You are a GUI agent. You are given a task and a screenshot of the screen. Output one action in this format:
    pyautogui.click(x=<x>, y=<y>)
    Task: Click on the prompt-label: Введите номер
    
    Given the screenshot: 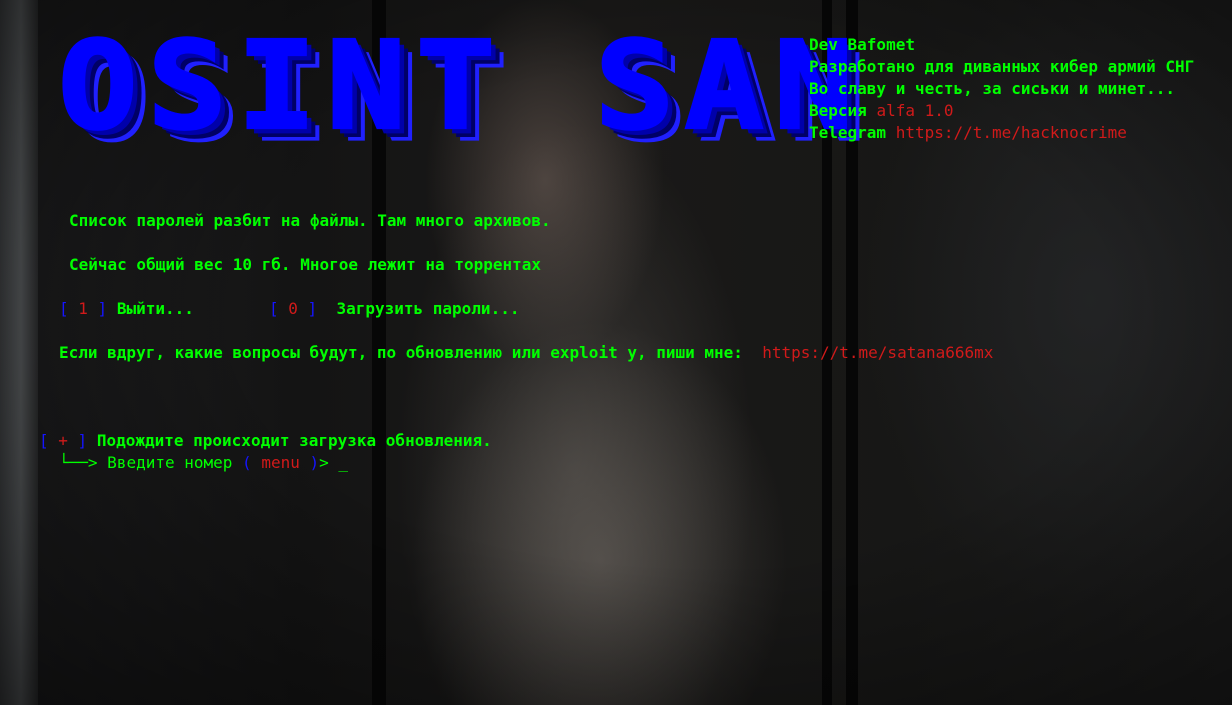 What is the action you would take?
    pyautogui.click(x=170, y=462)
    